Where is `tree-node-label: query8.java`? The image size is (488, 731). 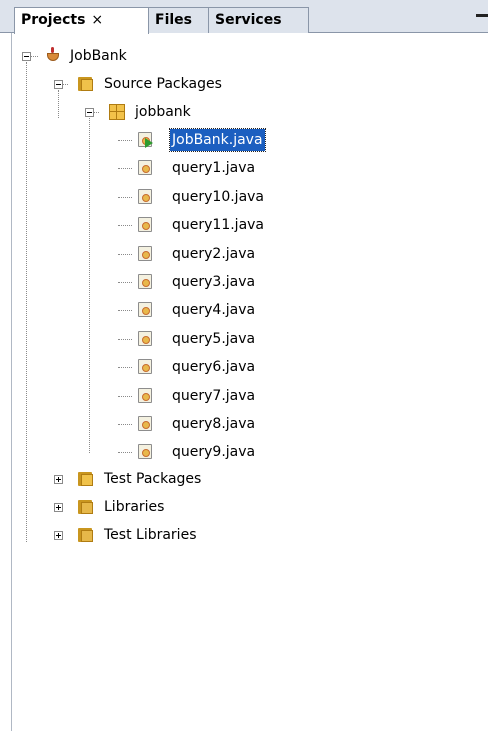 tree-node-label: query8.java is located at coordinates (214, 424).